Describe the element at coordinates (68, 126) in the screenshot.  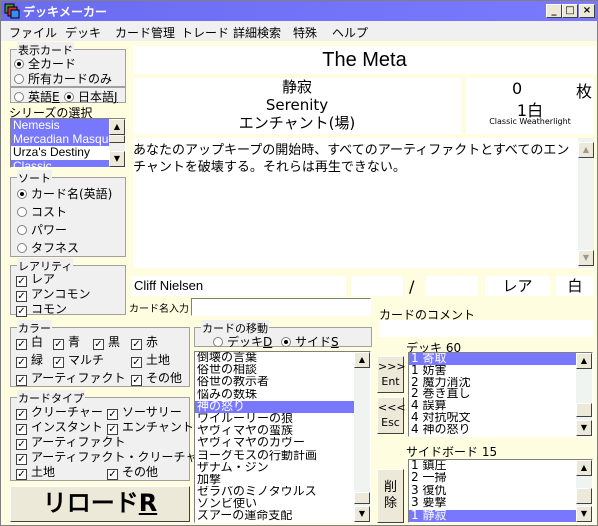
I see `series-item: Nemesis` at that location.